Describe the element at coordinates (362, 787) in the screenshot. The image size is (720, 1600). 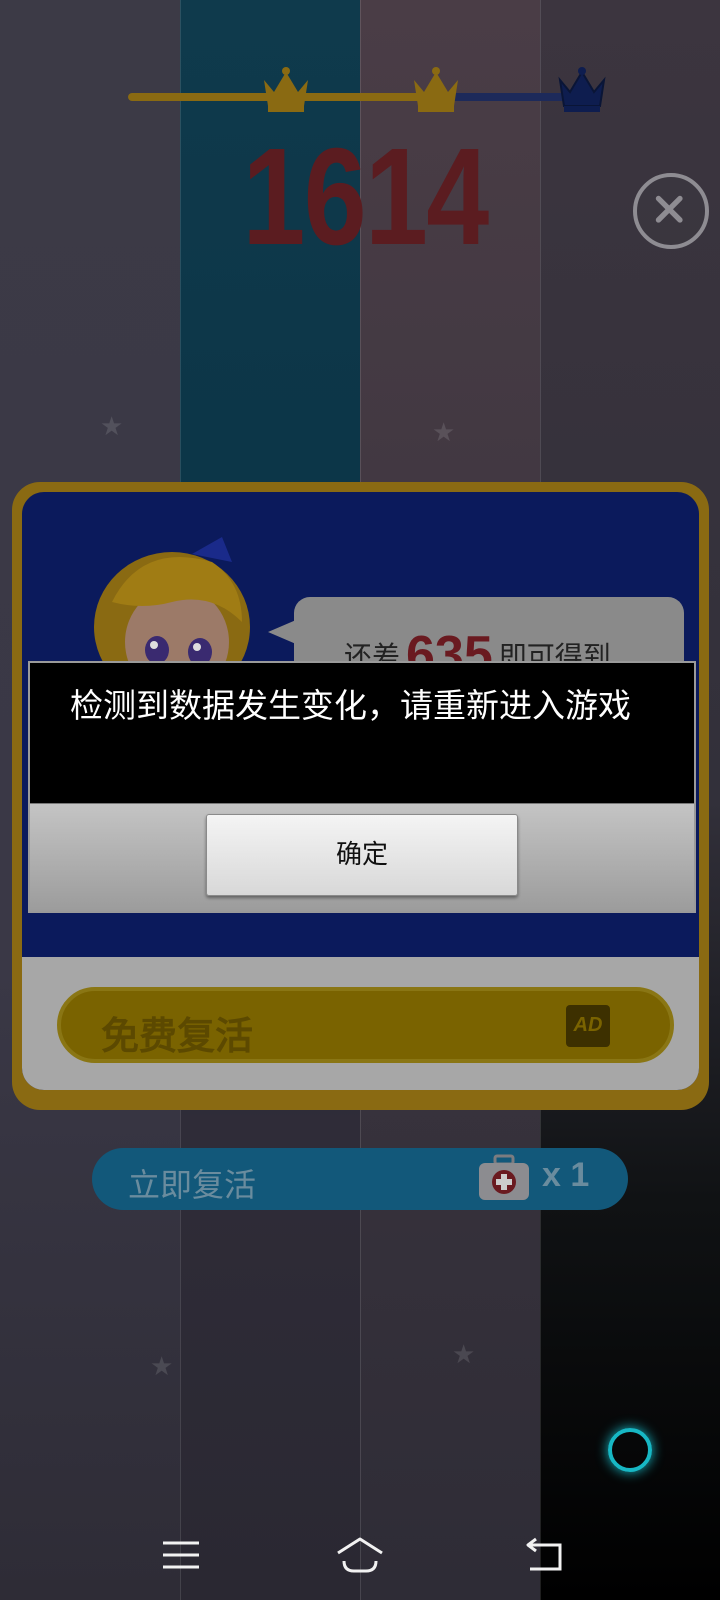
I see `alert-dialog: 检测到数据发生变化，请重新进入游戏 确定` at that location.